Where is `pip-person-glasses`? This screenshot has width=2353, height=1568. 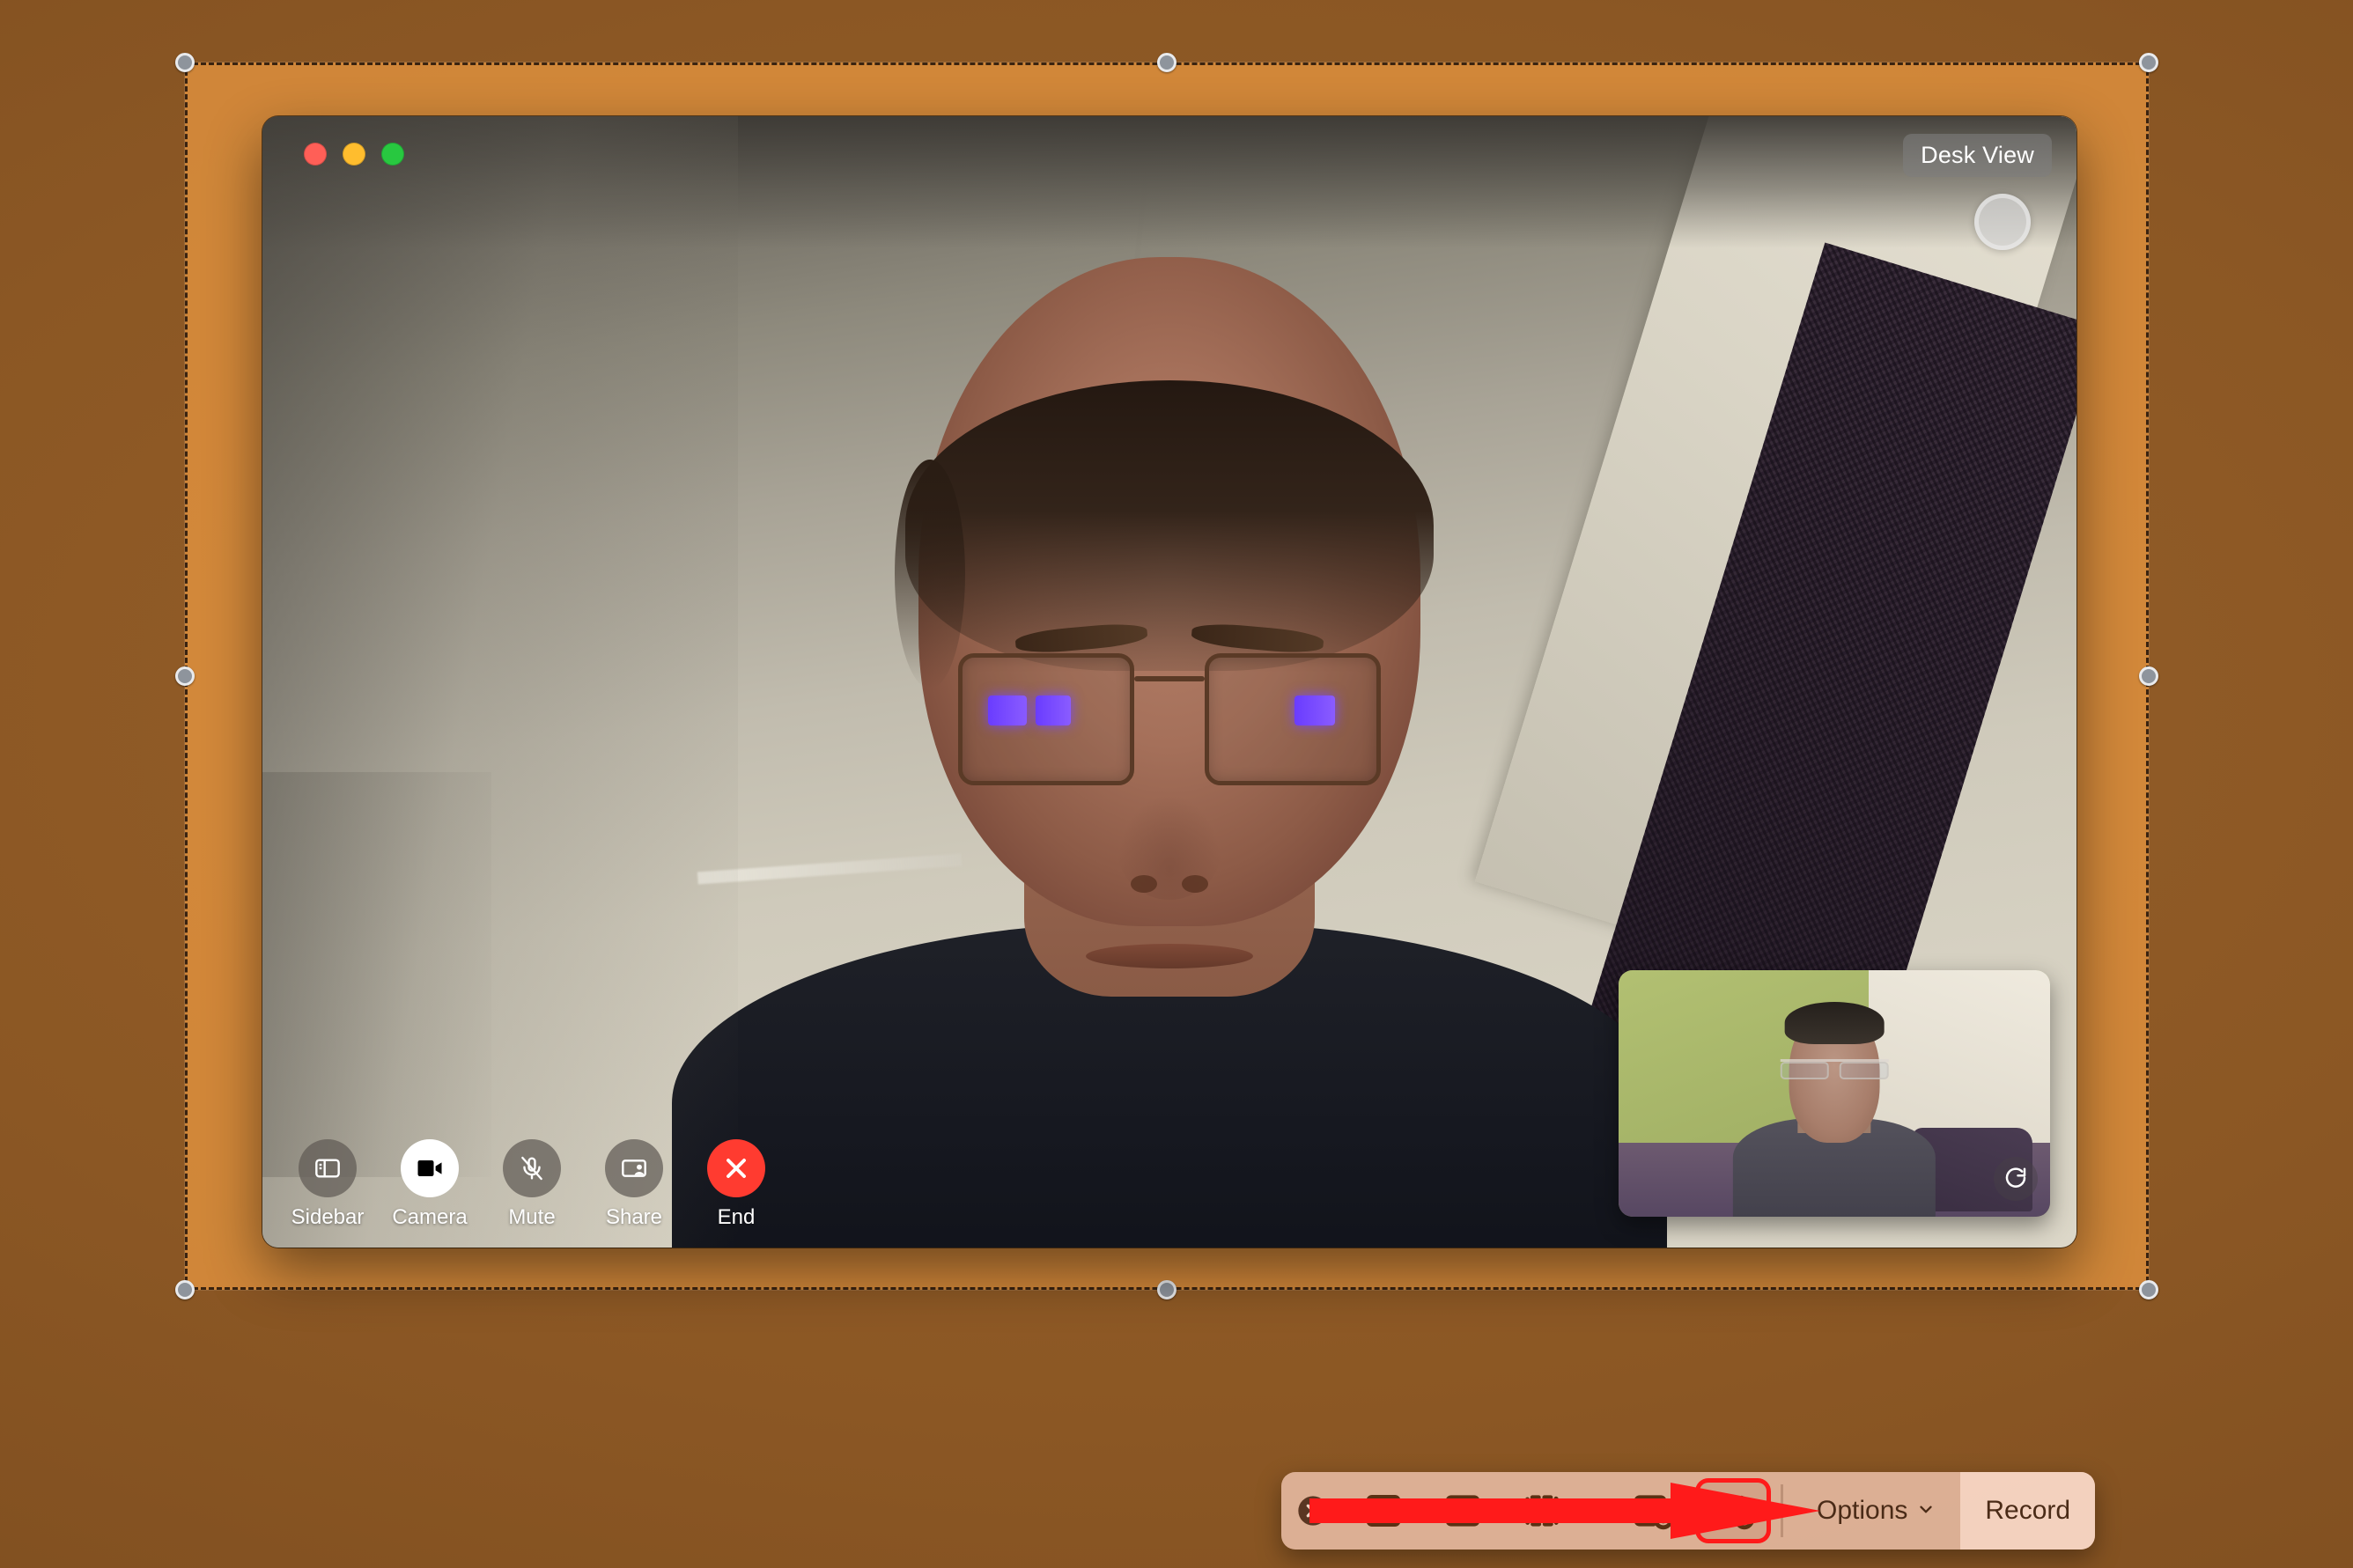
pip-person-glasses is located at coordinates (1834, 1069).